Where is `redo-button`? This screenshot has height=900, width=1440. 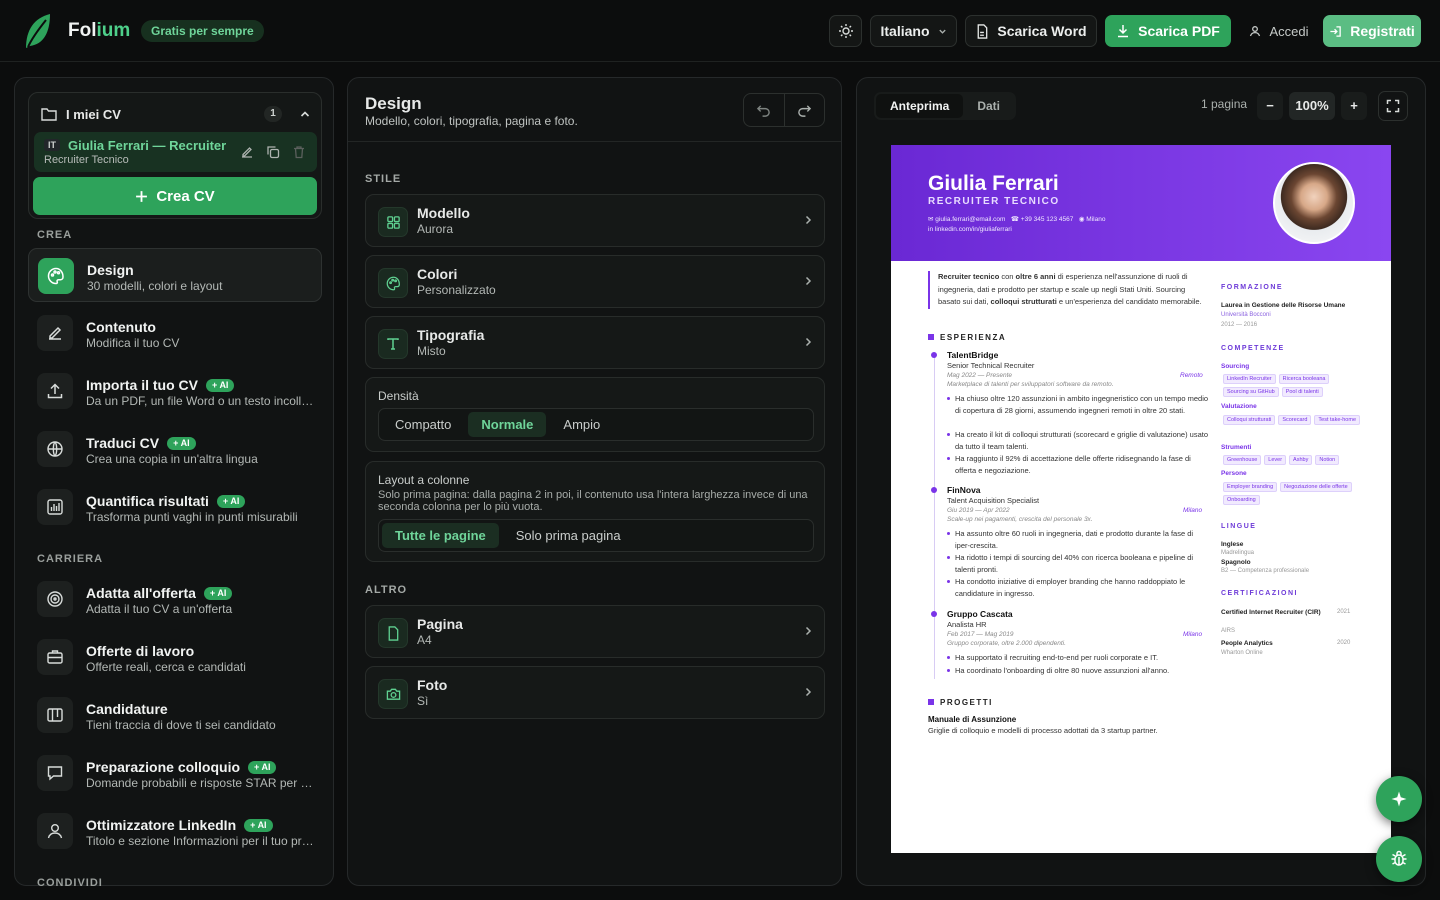
redo-button is located at coordinates (804, 110).